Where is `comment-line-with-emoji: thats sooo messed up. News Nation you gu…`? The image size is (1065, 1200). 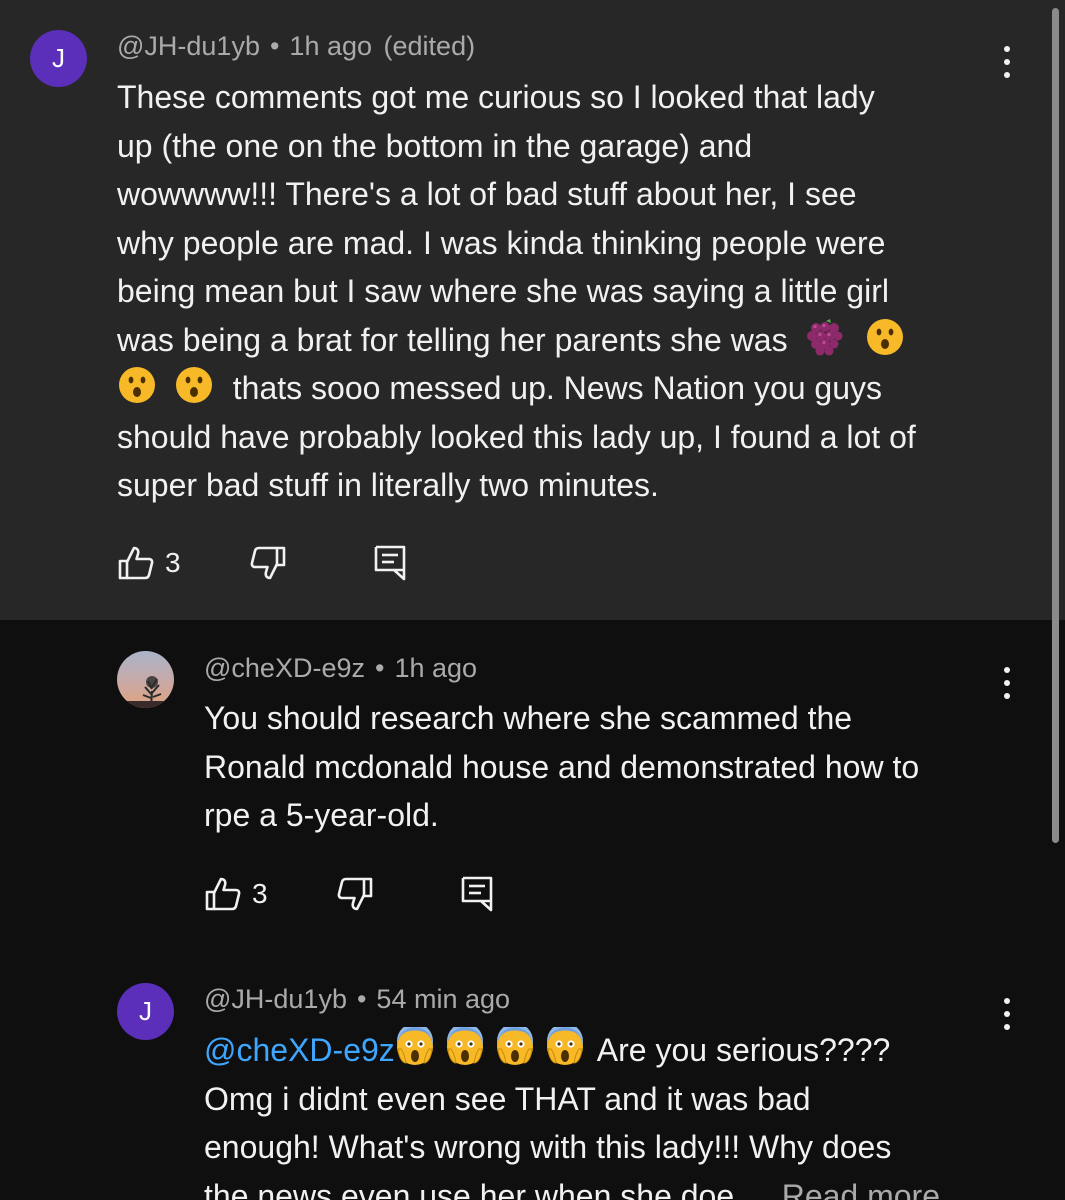 comment-line-with-emoji: thats sooo messed up. News Nation you gu… is located at coordinates (567, 388).